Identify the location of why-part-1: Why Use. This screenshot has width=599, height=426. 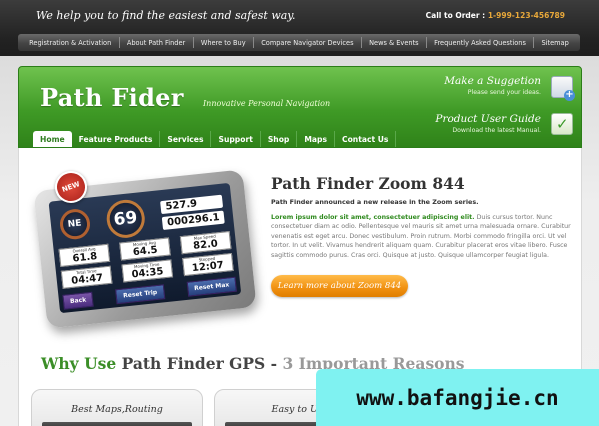
(79, 363).